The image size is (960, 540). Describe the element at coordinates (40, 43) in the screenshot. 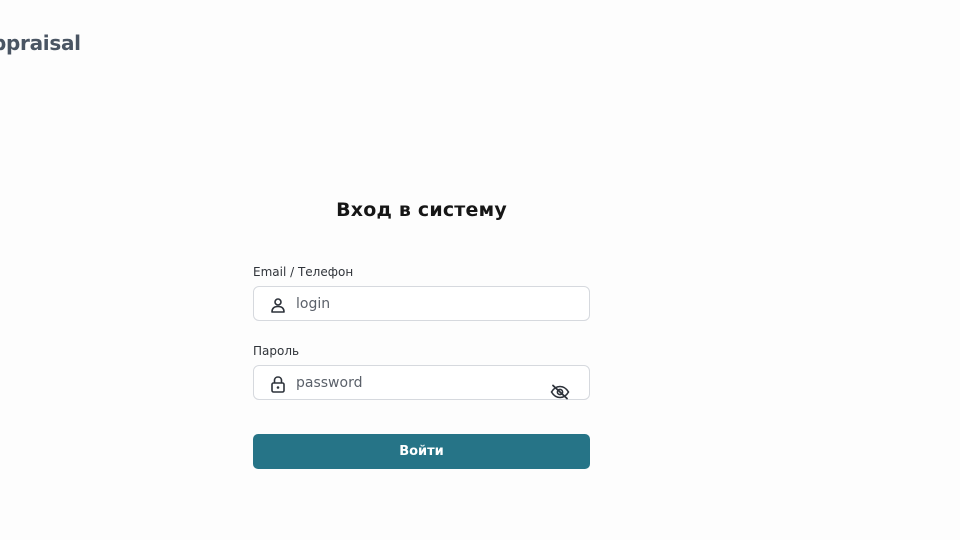

I see `brand-logo: ppraisal` at that location.